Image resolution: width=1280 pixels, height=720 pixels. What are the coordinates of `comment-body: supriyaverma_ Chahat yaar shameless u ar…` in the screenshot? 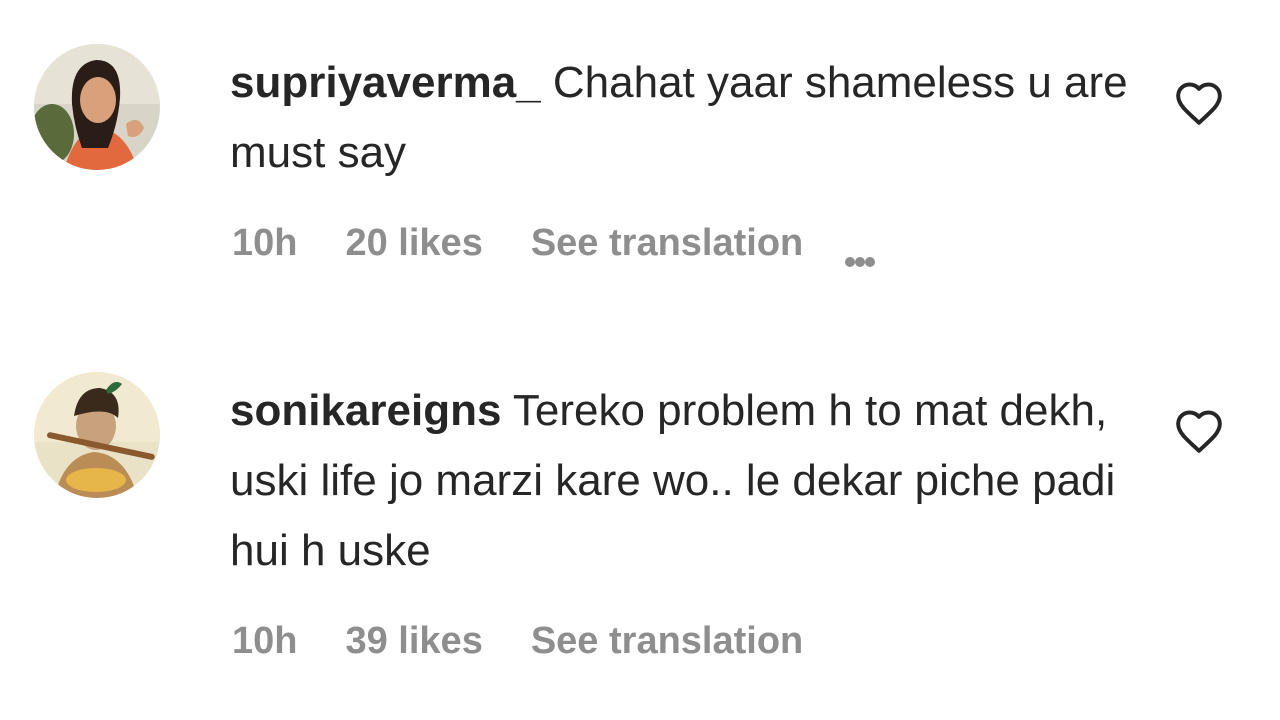 It's located at (680, 118).